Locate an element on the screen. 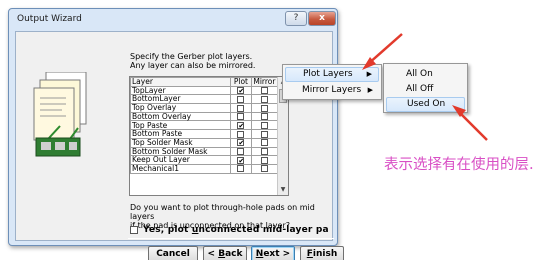 This screenshot has width=554, height=260. unconnected-pads-option: Yes, plot unconnected mid-layer pa is located at coordinates (229, 230).